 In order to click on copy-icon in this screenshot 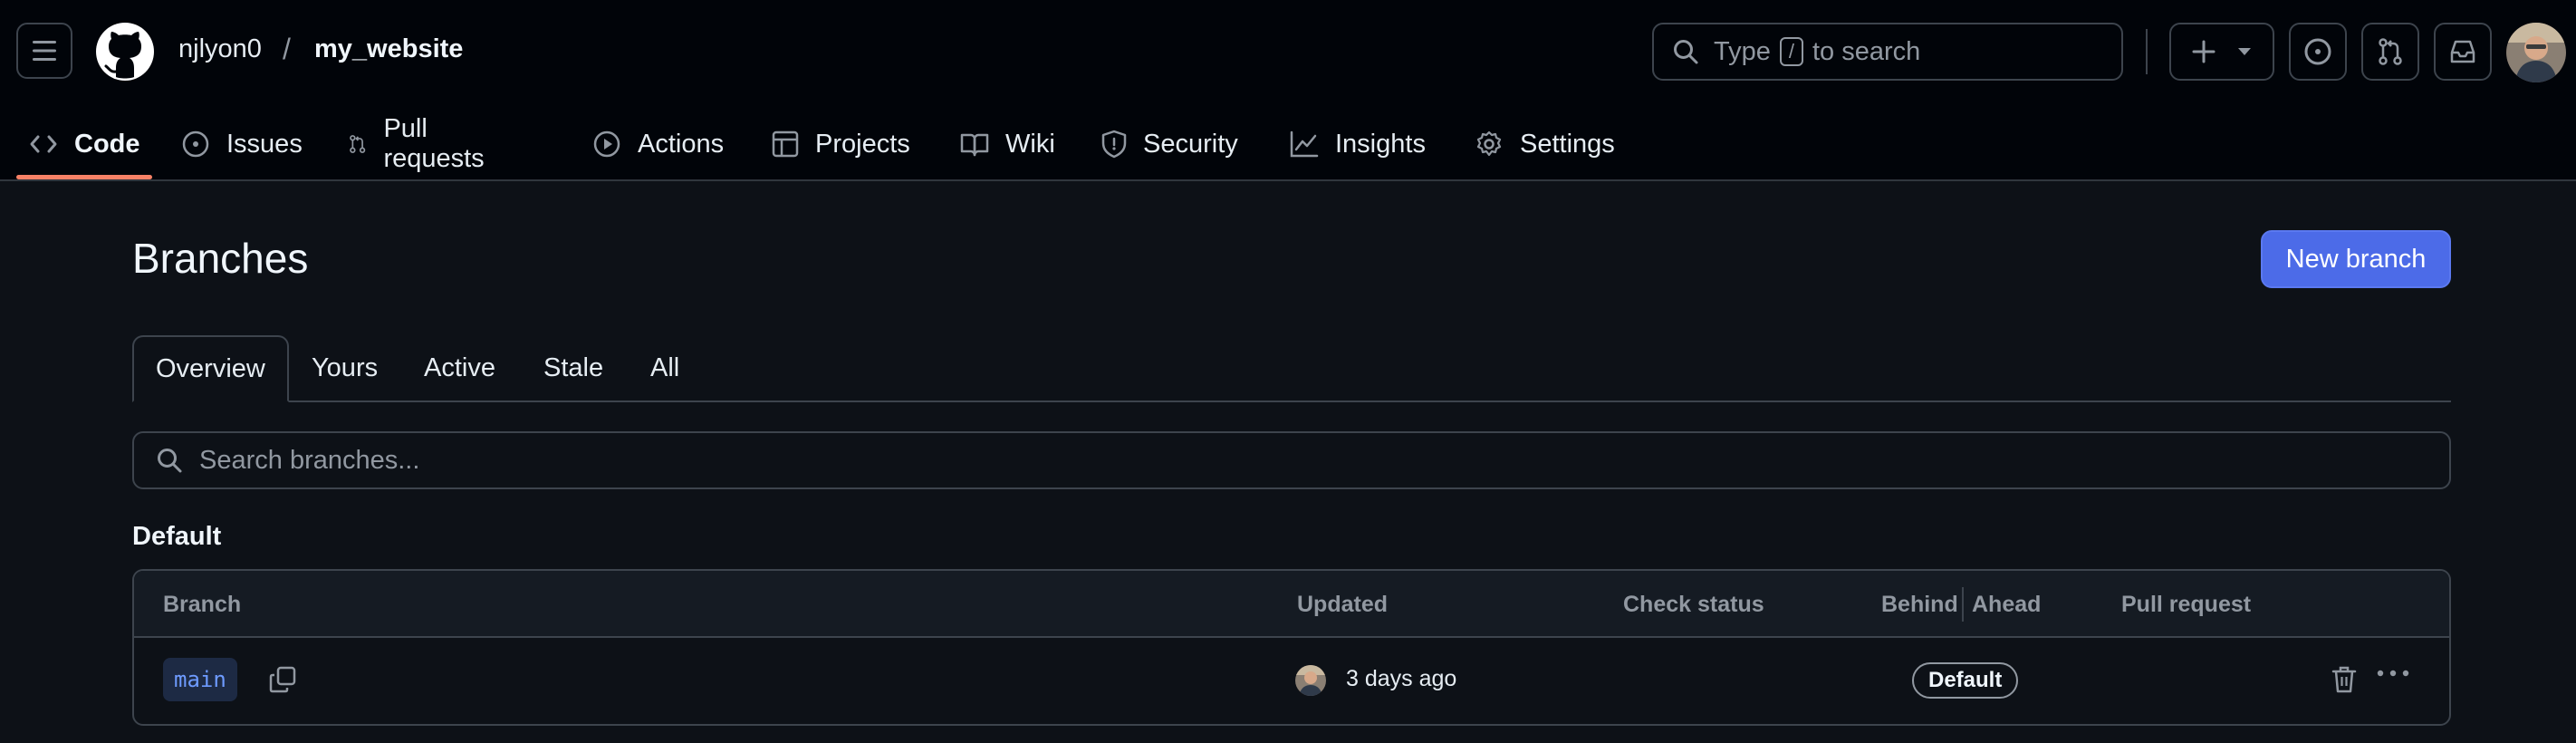, I will do `click(282, 679)`.